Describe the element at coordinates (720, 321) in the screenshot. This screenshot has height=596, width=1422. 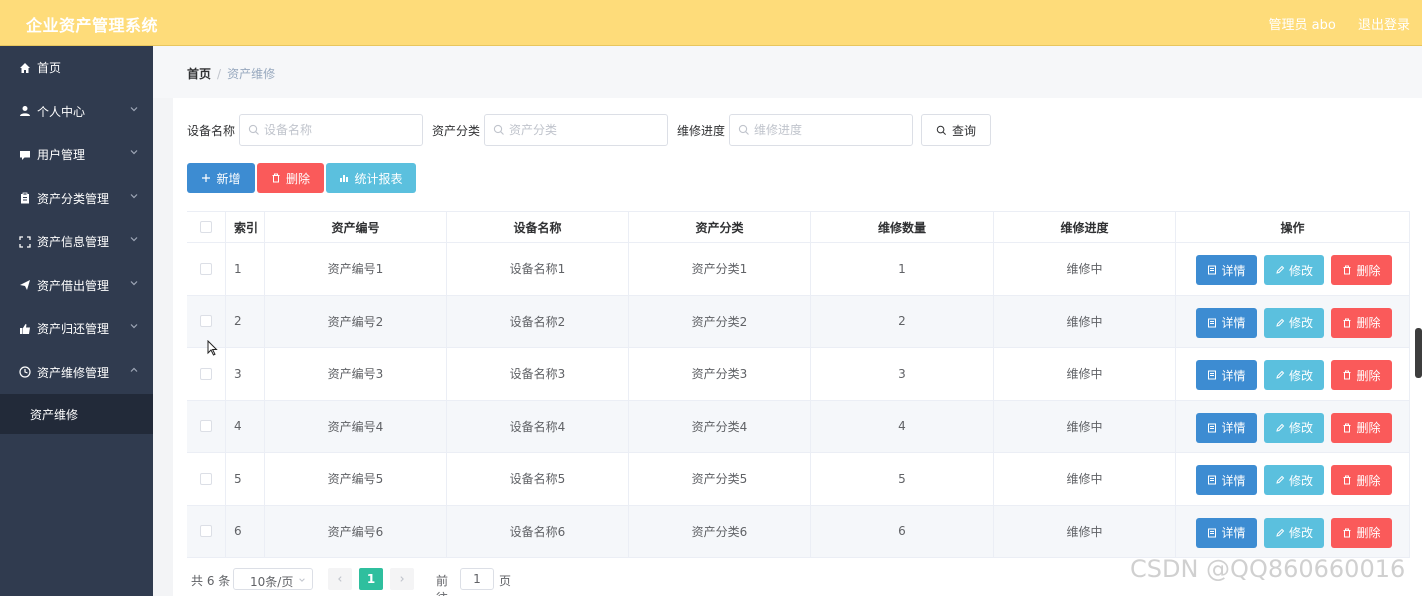
I see `row-asset-category: 资产分类2` at that location.